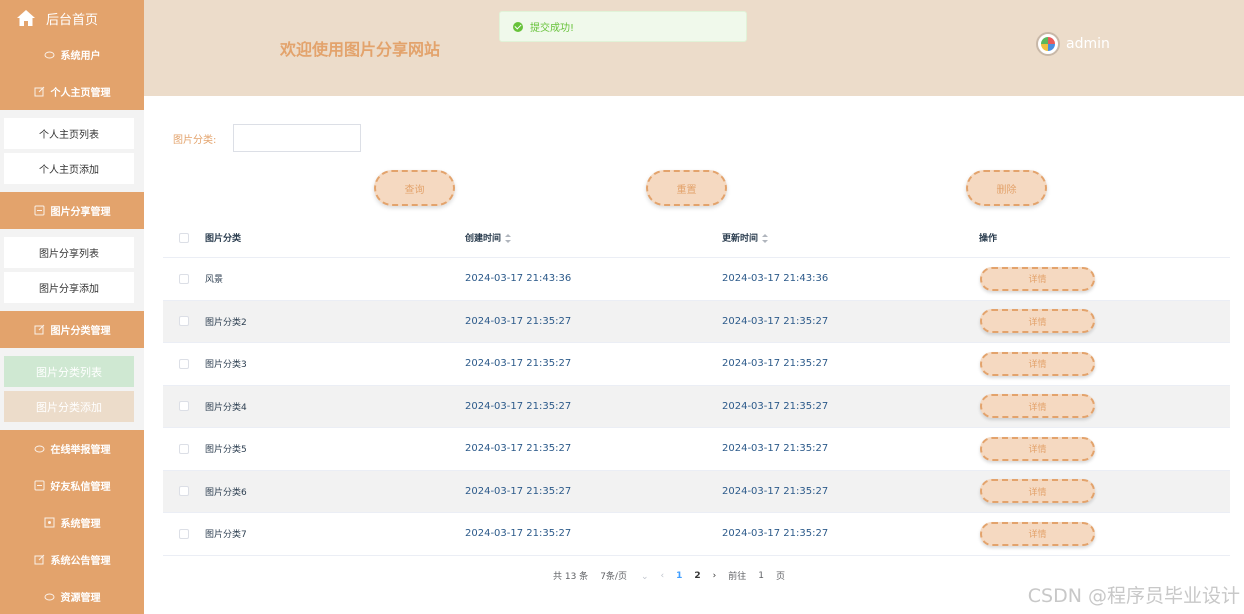  I want to click on sidebar-group-resource: 资源管理, so click(72, 596).